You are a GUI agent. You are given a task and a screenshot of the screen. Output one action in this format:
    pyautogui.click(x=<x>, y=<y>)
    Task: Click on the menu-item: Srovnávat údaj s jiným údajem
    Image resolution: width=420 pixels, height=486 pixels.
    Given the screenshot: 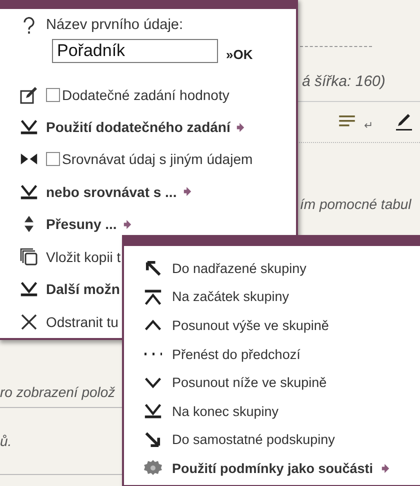 What is the action you would take?
    pyautogui.click(x=157, y=159)
    